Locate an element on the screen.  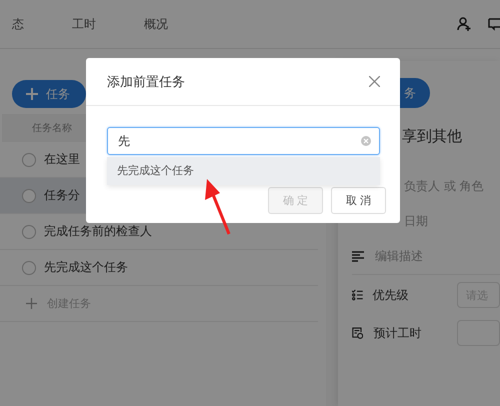
nav-tab: 概况 is located at coordinates (156, 24).